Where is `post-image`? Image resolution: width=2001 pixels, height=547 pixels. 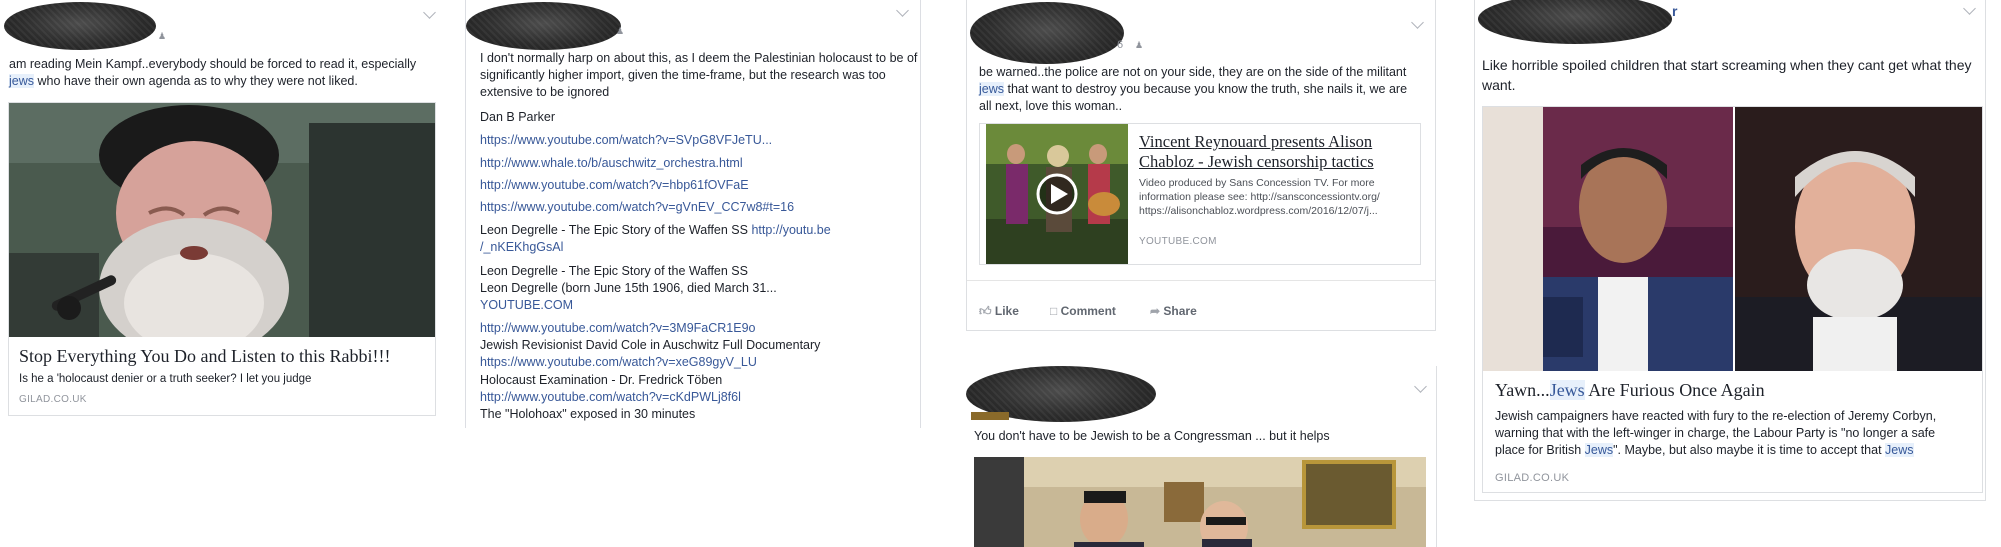
post-image is located at coordinates (1200, 502).